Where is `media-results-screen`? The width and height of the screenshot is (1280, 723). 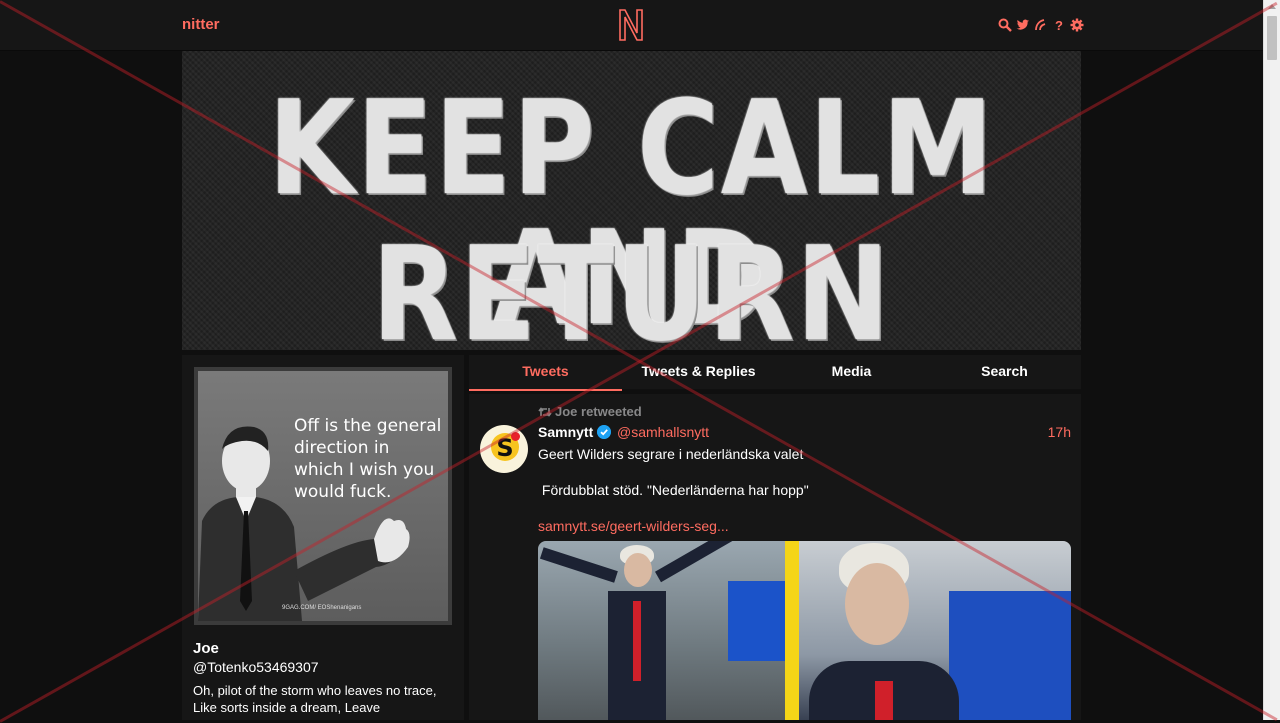
media-results-screen is located at coordinates (1010, 655).